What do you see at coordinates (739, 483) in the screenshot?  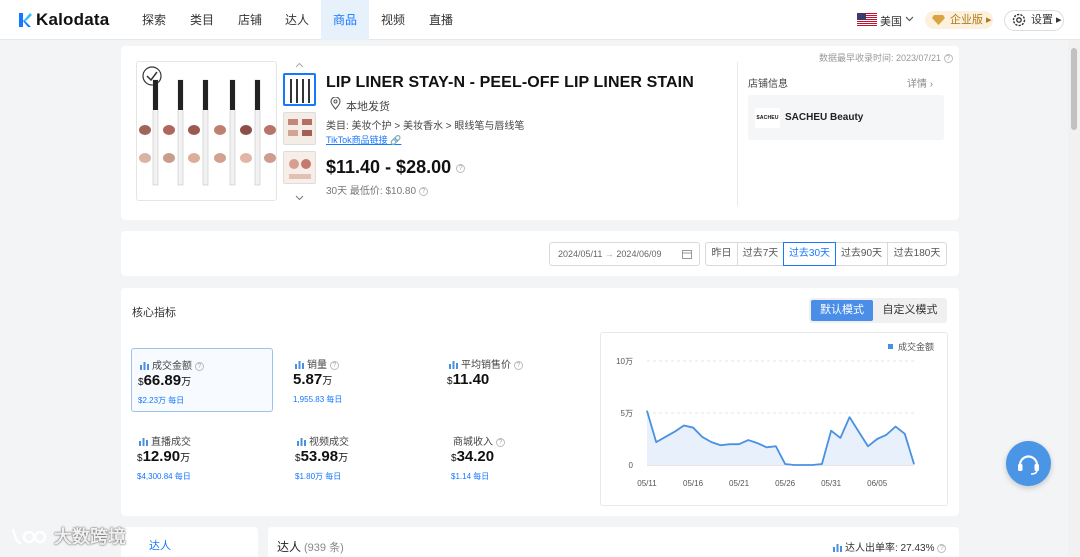 I see `x-tick-label: 05/21` at bounding box center [739, 483].